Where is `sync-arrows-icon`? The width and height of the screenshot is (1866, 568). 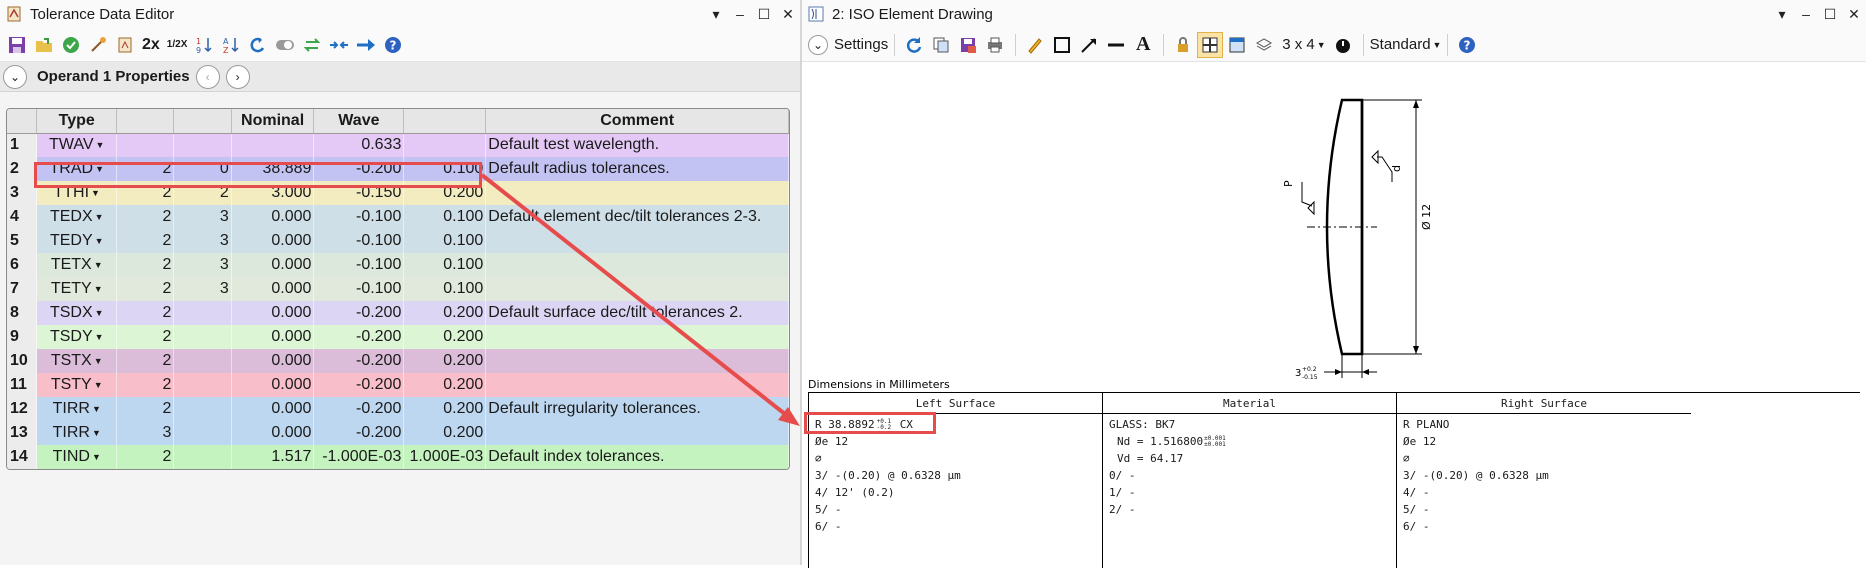 sync-arrows-icon is located at coordinates (312, 45).